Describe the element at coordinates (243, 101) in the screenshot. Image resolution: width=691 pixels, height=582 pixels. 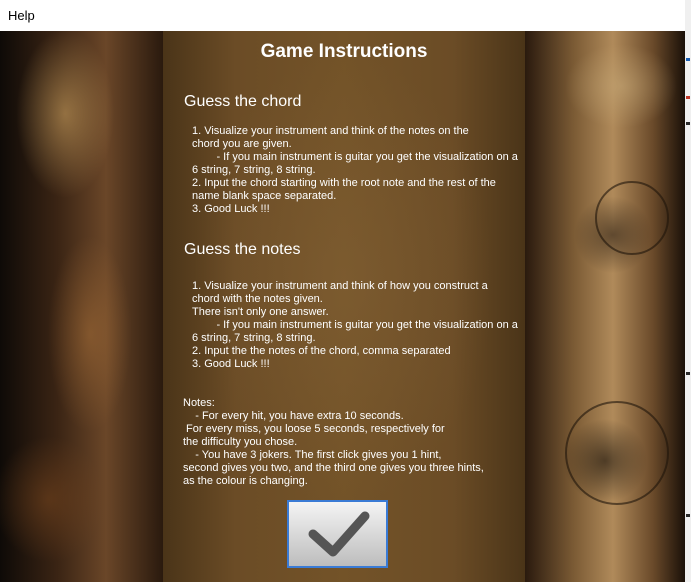
I see `section-title-guess-chord: Guess the chord` at that location.